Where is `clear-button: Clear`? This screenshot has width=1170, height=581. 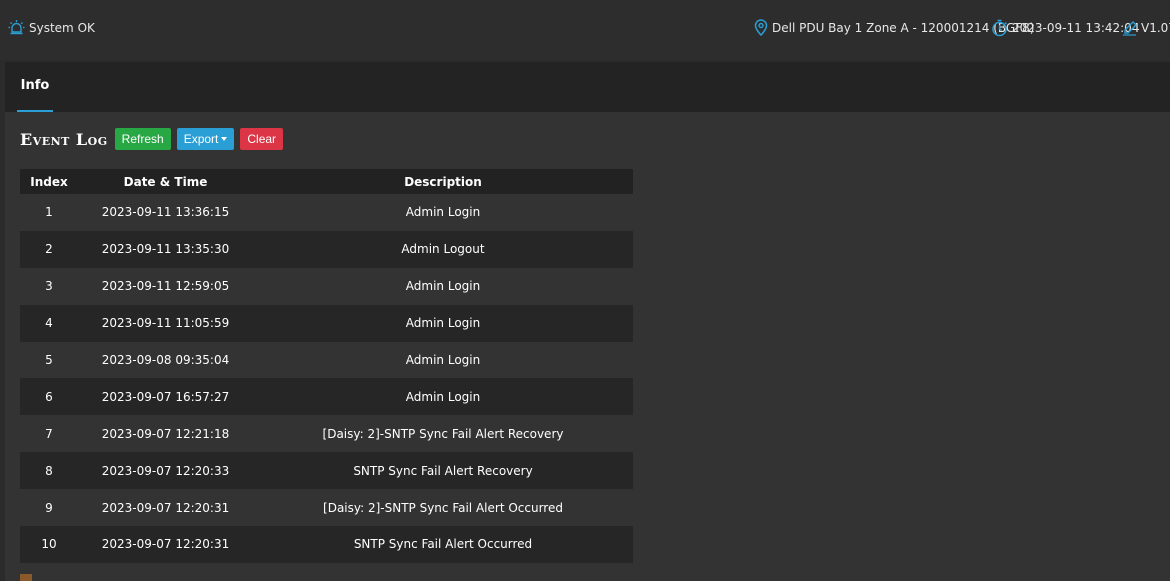 clear-button: Clear is located at coordinates (262, 139).